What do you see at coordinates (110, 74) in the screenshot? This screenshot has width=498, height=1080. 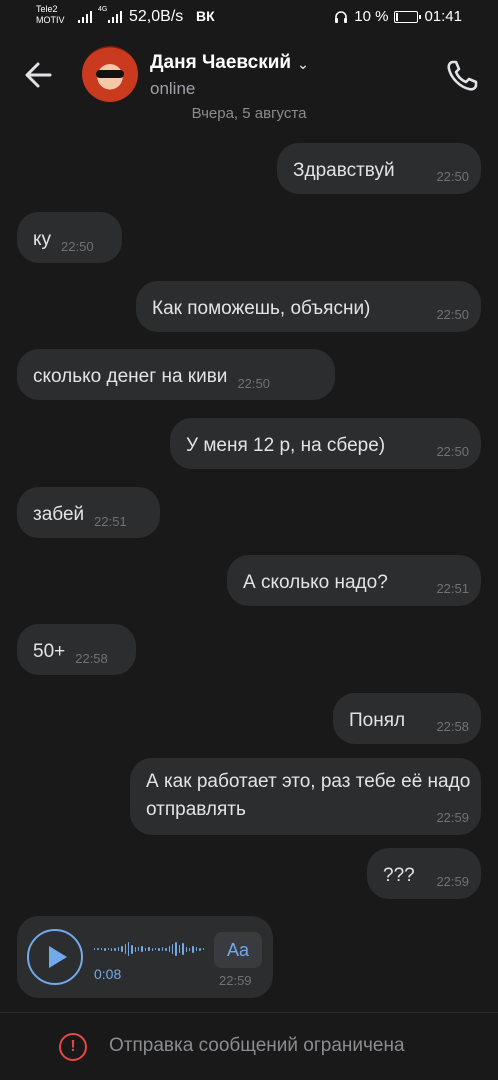 I see `avatar` at bounding box center [110, 74].